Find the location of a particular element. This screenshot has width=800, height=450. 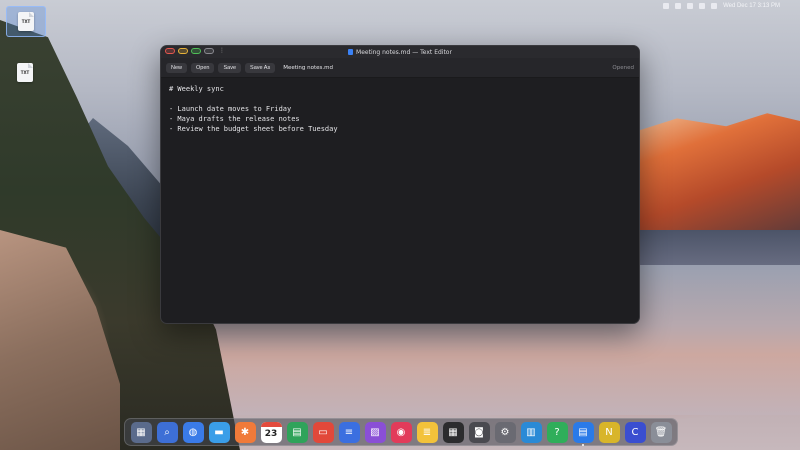

calendar-day: 23 is located at coordinates (271, 433).